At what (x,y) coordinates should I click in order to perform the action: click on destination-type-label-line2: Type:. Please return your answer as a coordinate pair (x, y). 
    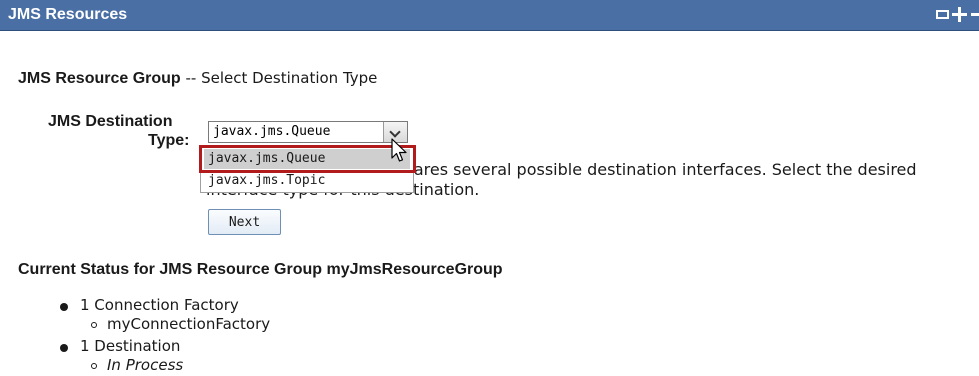
    Looking at the image, I should click on (169, 140).